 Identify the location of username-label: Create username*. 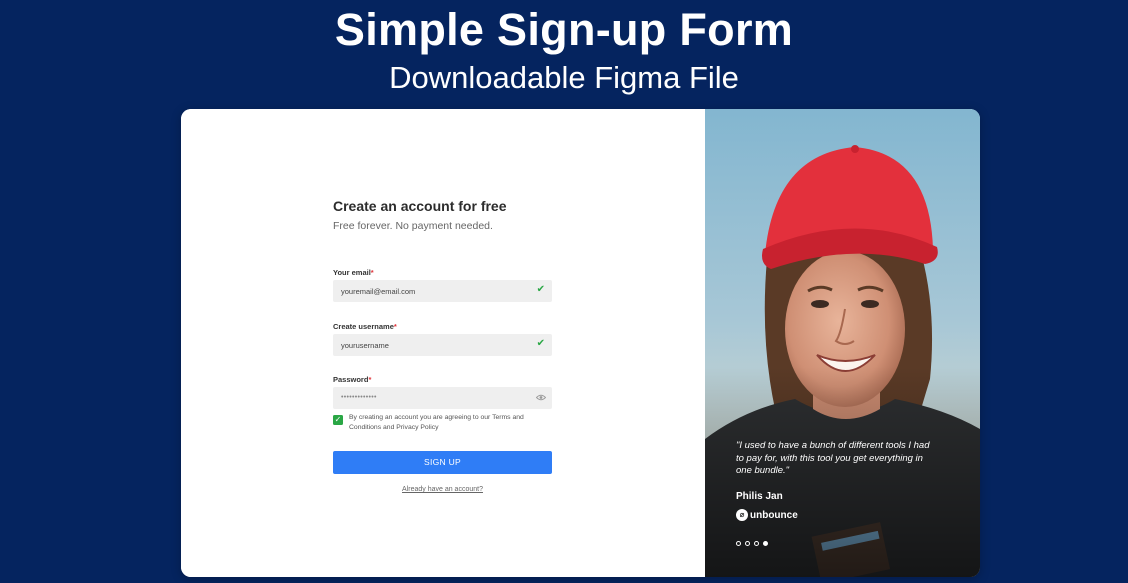
(365, 326).